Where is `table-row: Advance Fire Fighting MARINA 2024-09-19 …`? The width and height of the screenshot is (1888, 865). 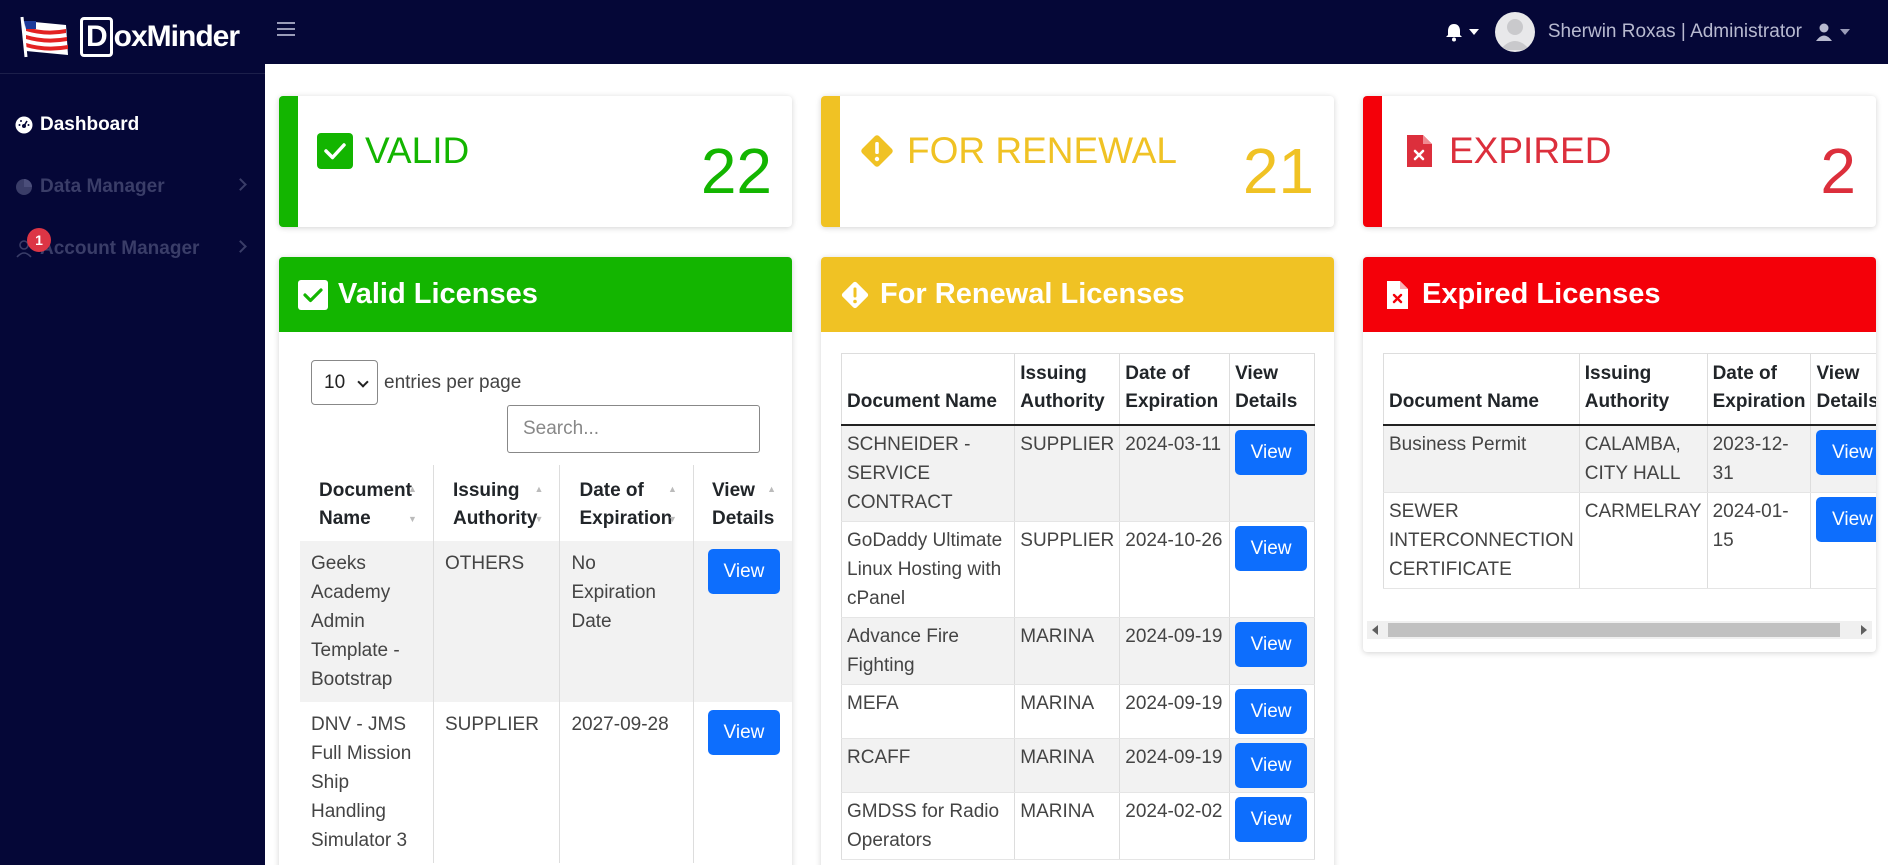
table-row: Advance Fire Fighting MARINA 2024-09-19 … is located at coordinates (1078, 651).